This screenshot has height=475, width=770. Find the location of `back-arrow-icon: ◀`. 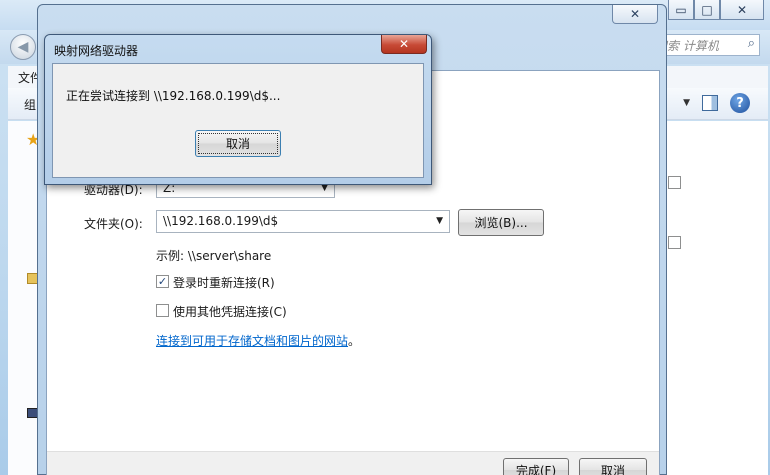

back-arrow-icon: ◀ is located at coordinates (23, 47).